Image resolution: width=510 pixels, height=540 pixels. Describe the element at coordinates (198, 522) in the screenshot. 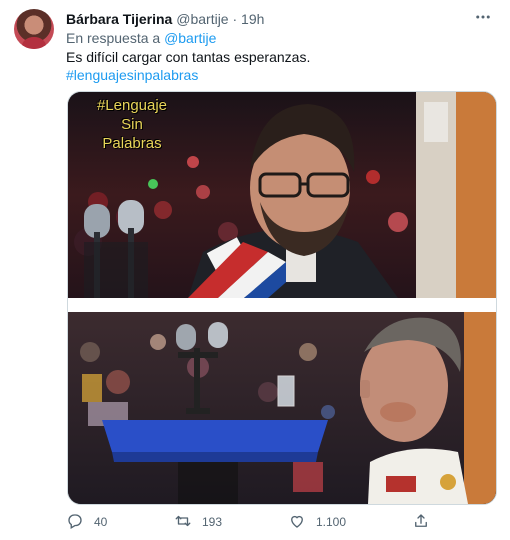

I see `retweet-button: 193` at that location.